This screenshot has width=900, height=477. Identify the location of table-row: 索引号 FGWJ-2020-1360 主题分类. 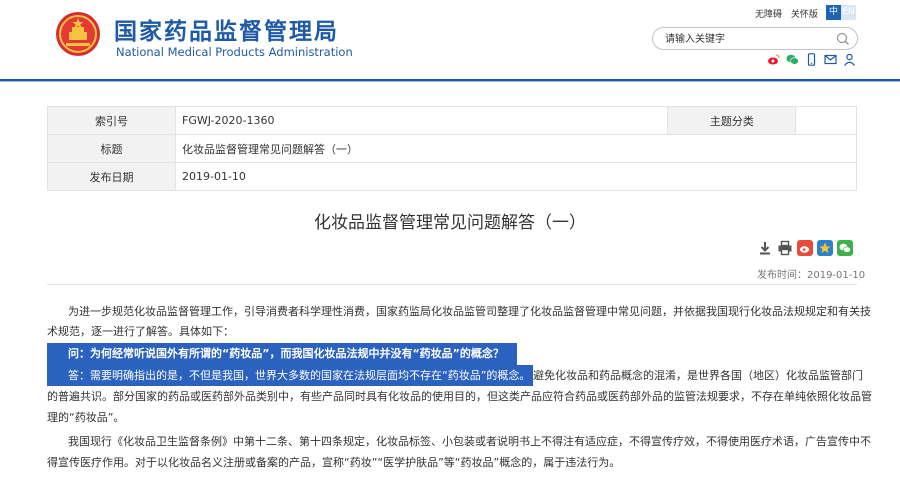
(452, 120).